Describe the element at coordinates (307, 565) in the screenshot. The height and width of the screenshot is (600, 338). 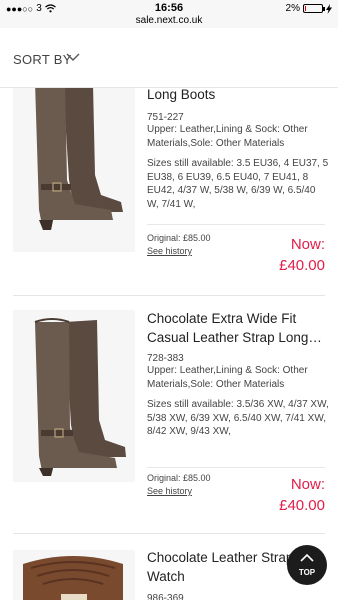
I see `back-to-top-button: TOP` at that location.